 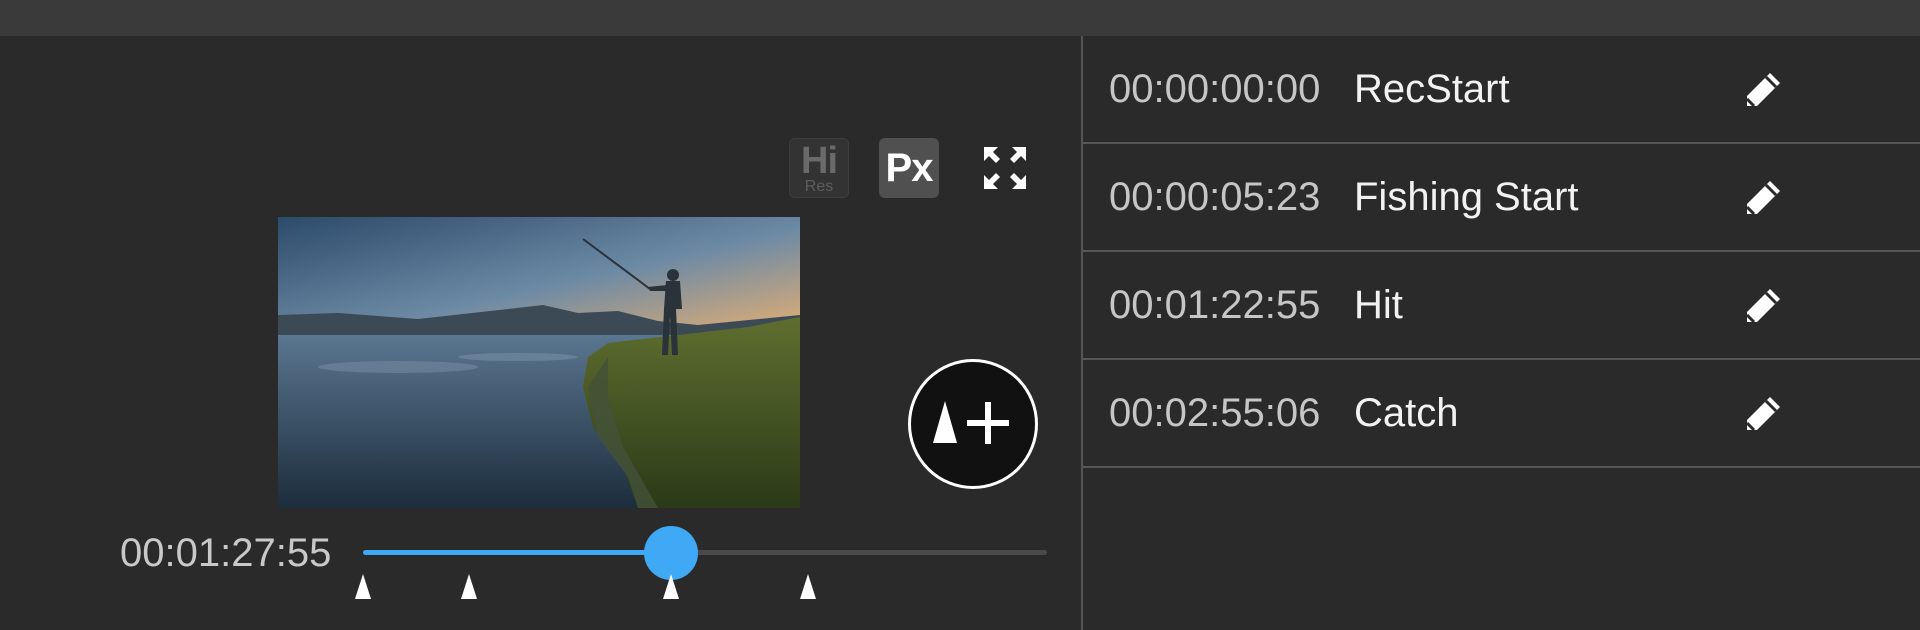 What do you see at coordinates (1215, 89) in the screenshot?
I see `marker-timecode: 00:00:00:00` at bounding box center [1215, 89].